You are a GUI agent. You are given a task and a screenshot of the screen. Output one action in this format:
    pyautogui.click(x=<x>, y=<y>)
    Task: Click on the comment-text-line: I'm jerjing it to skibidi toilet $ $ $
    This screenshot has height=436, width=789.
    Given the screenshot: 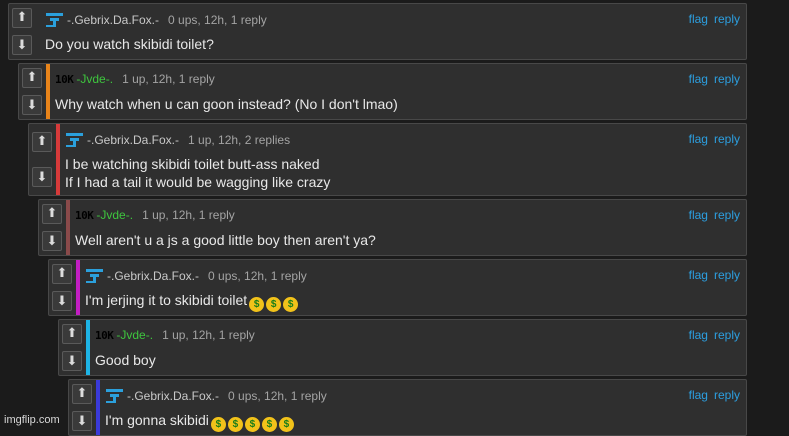 What is the action you would take?
    pyautogui.click(x=192, y=301)
    